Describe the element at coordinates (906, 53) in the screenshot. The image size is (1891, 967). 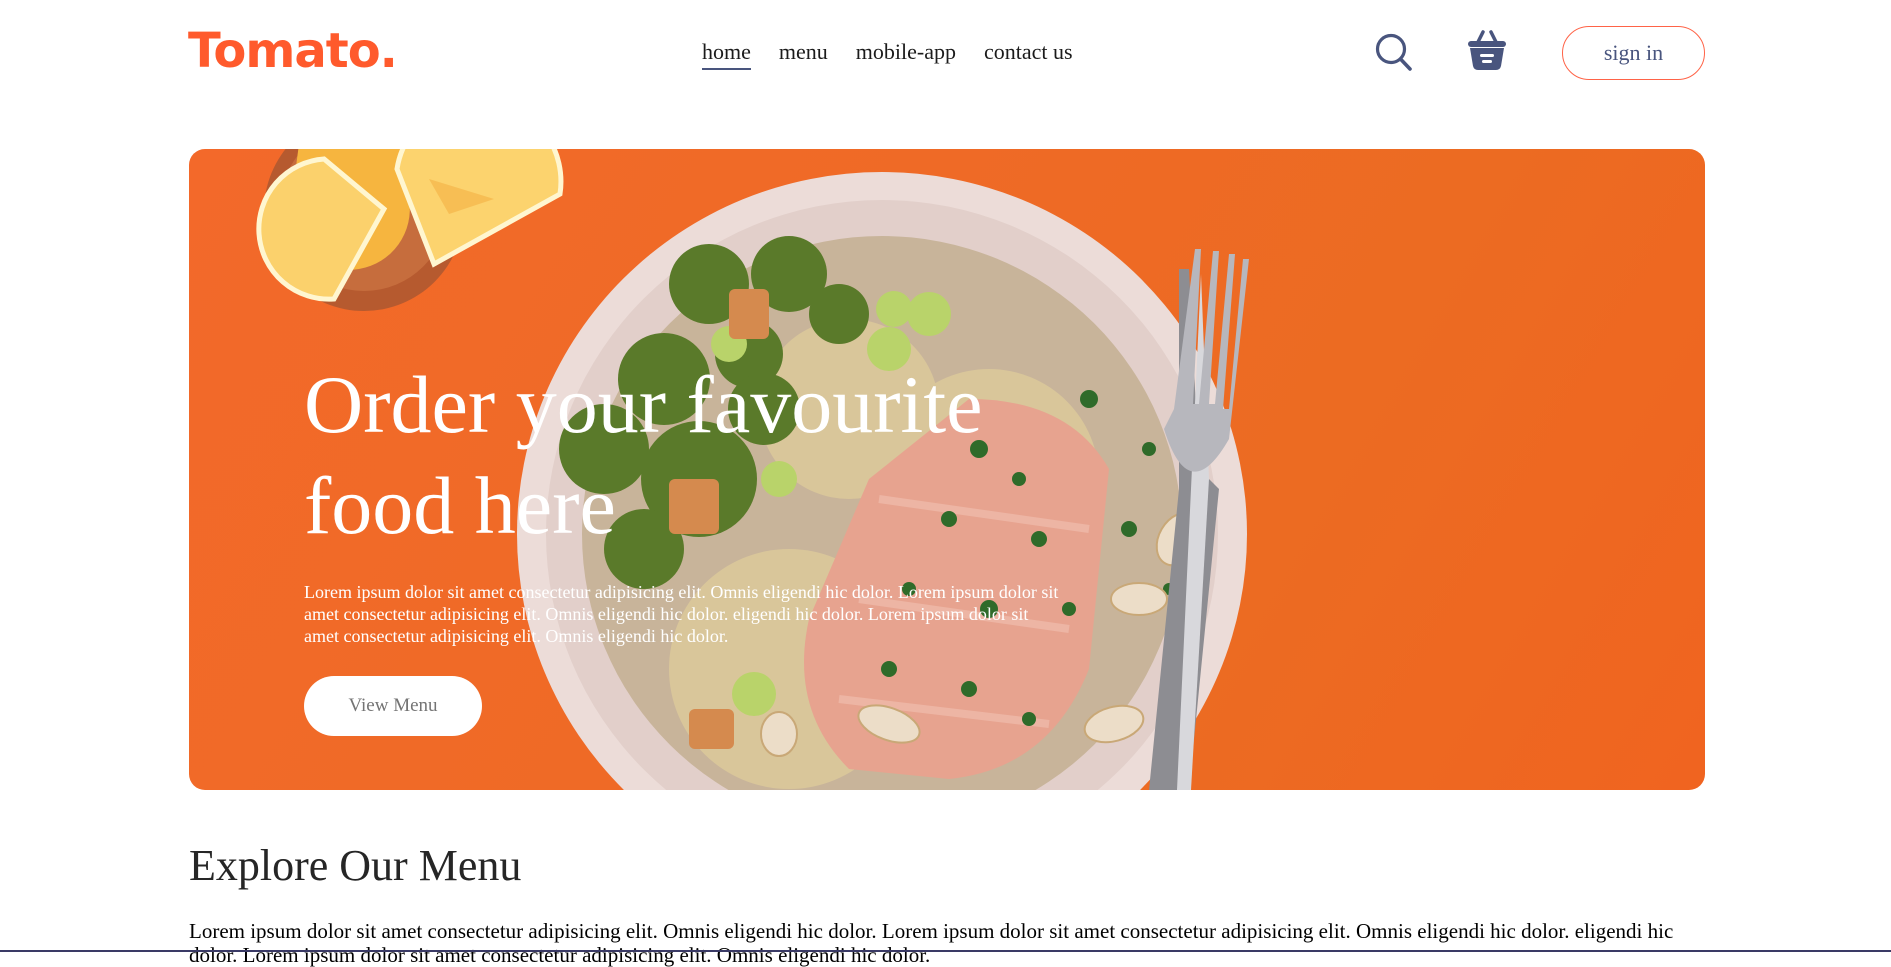
I see `nav-link-mobile-app: mobile-app` at that location.